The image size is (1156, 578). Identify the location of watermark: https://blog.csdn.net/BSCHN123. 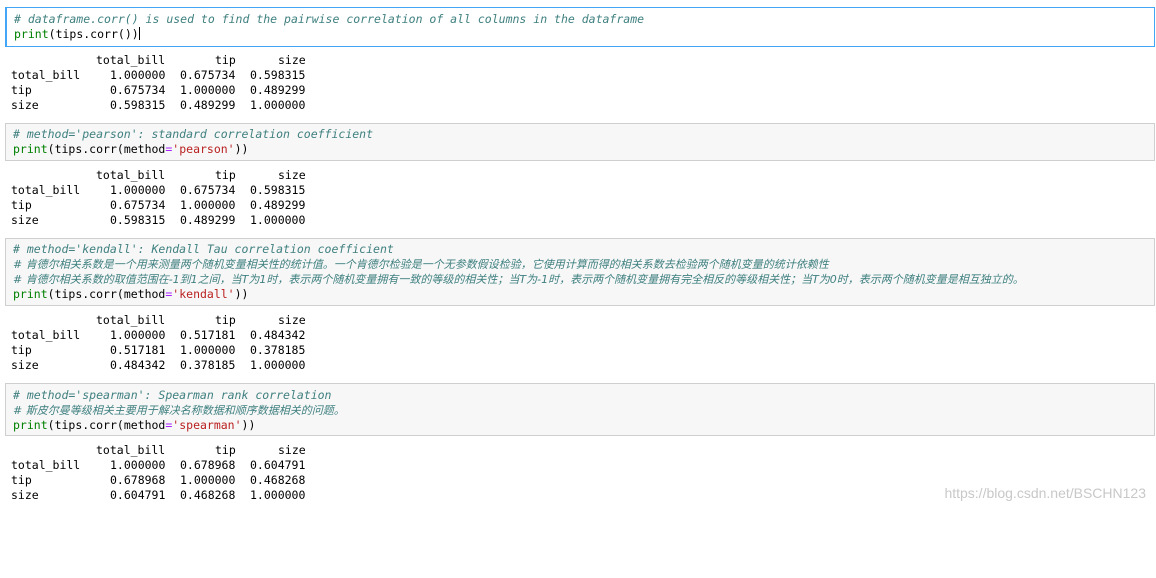
(1045, 493).